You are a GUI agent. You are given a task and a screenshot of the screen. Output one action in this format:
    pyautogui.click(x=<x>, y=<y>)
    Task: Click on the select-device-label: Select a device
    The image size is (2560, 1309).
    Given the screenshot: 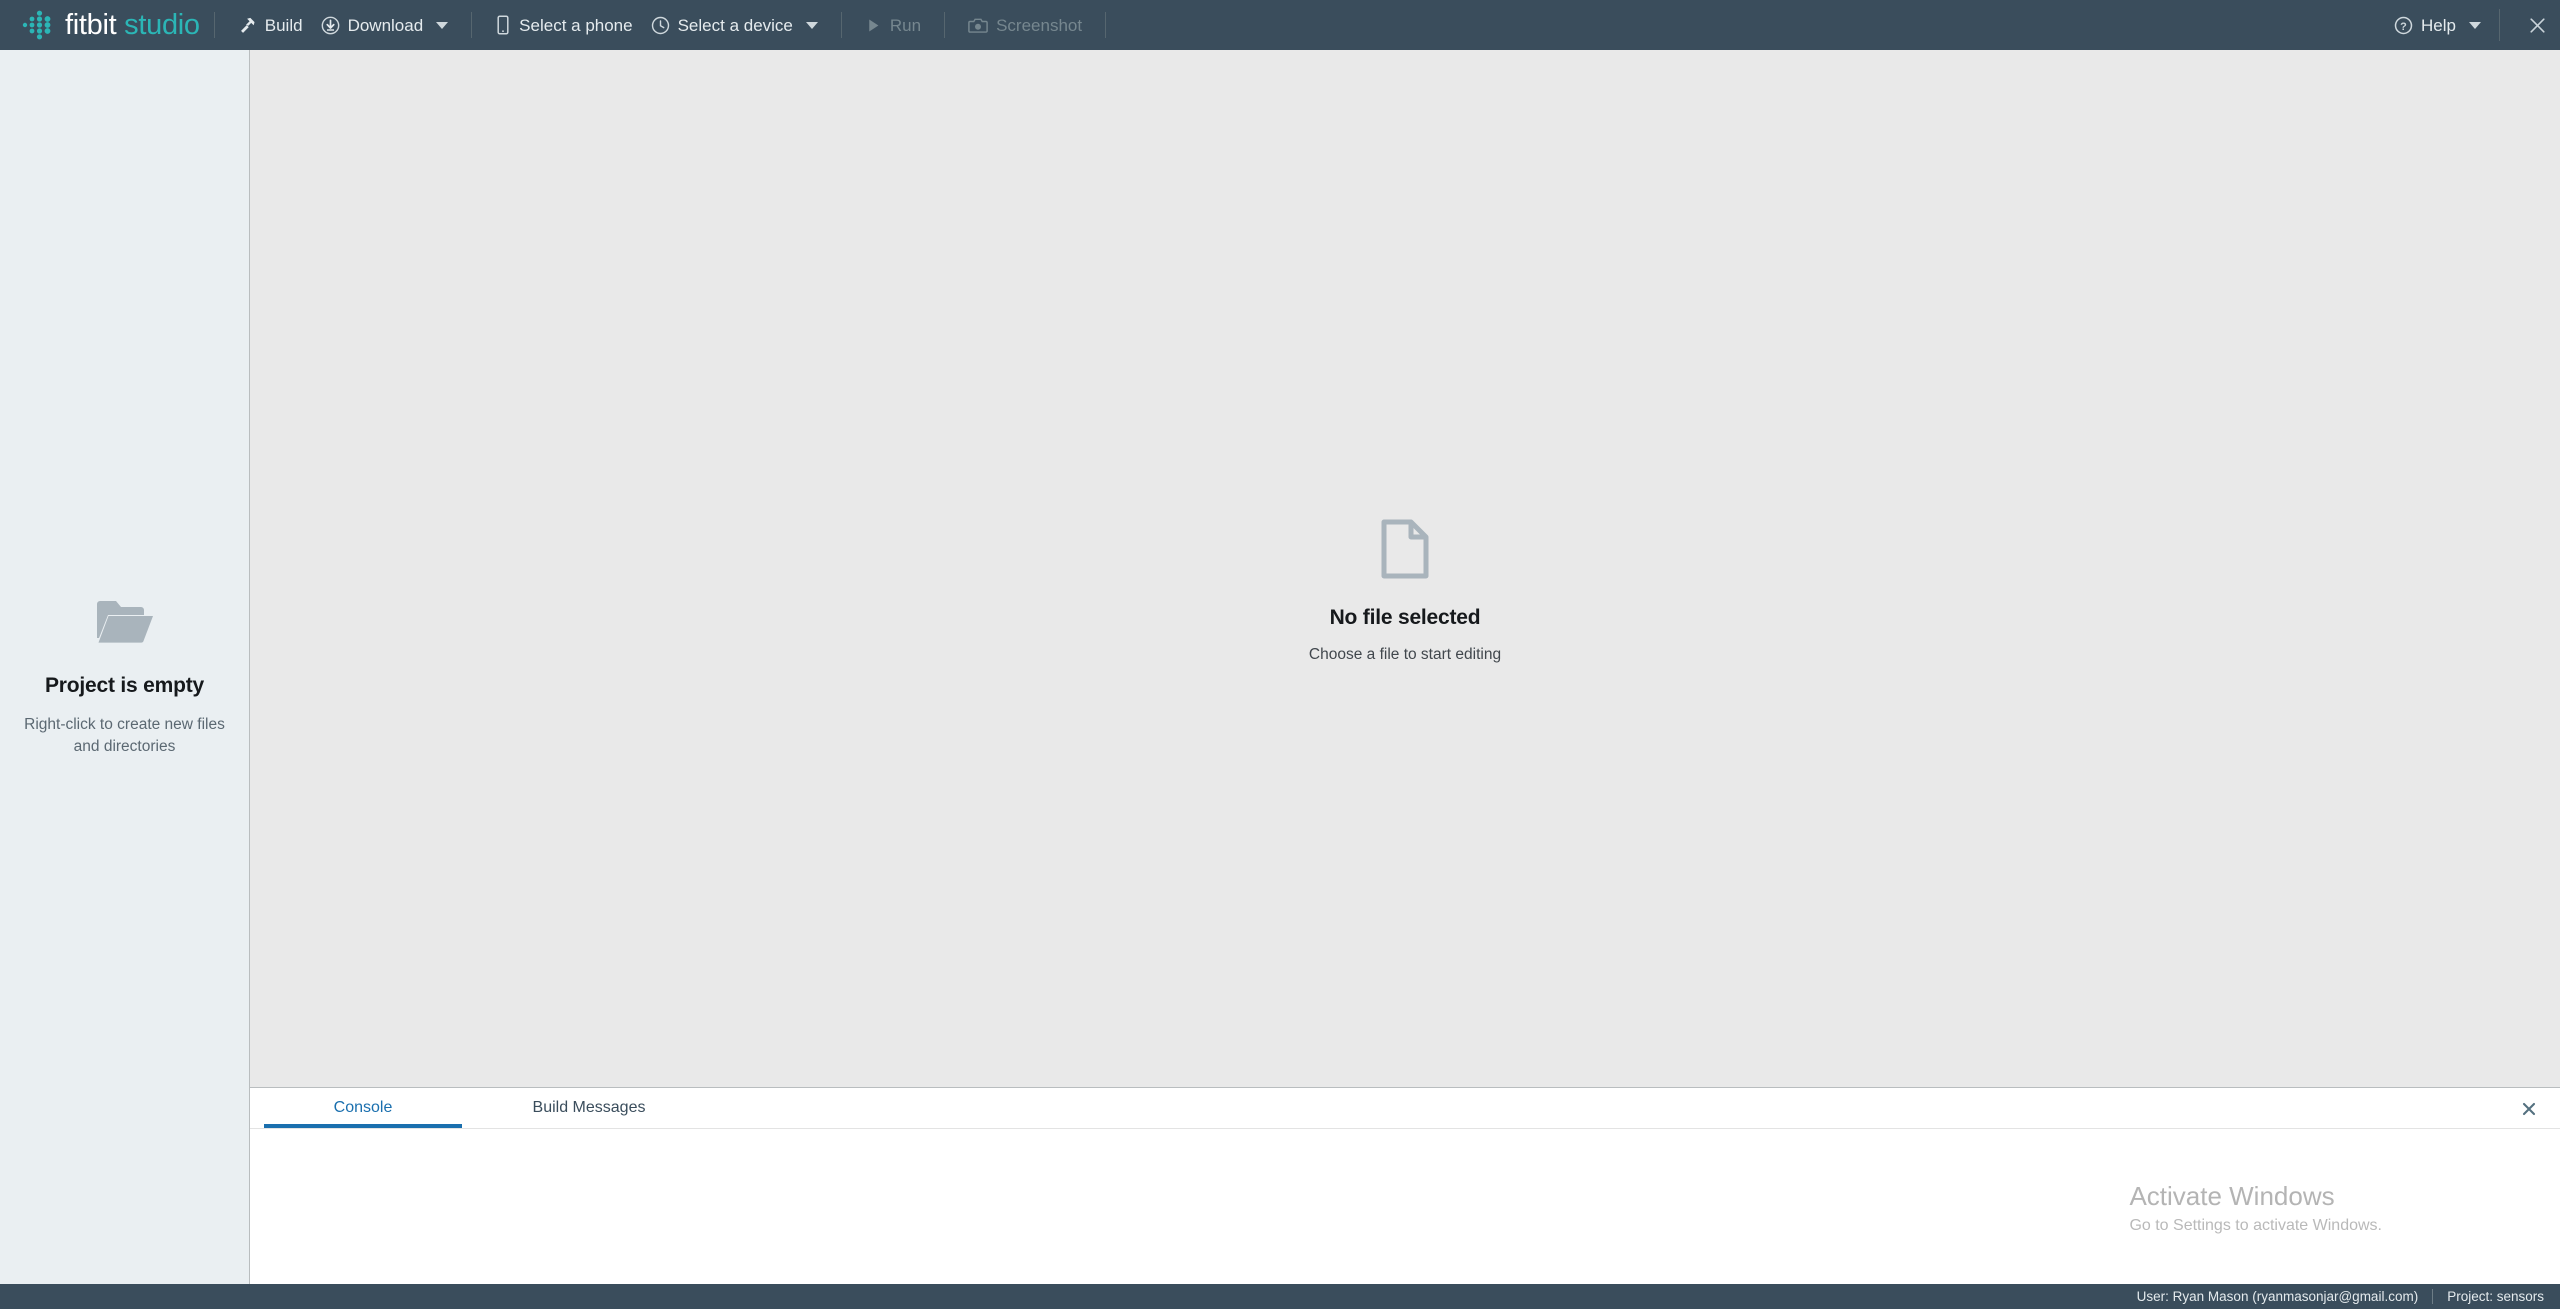 What is the action you would take?
    pyautogui.click(x=735, y=25)
    